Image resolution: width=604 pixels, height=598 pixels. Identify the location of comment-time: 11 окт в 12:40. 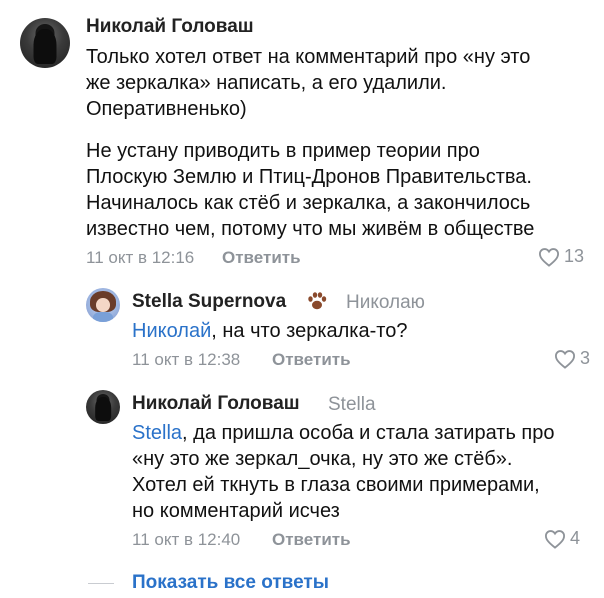
(186, 539).